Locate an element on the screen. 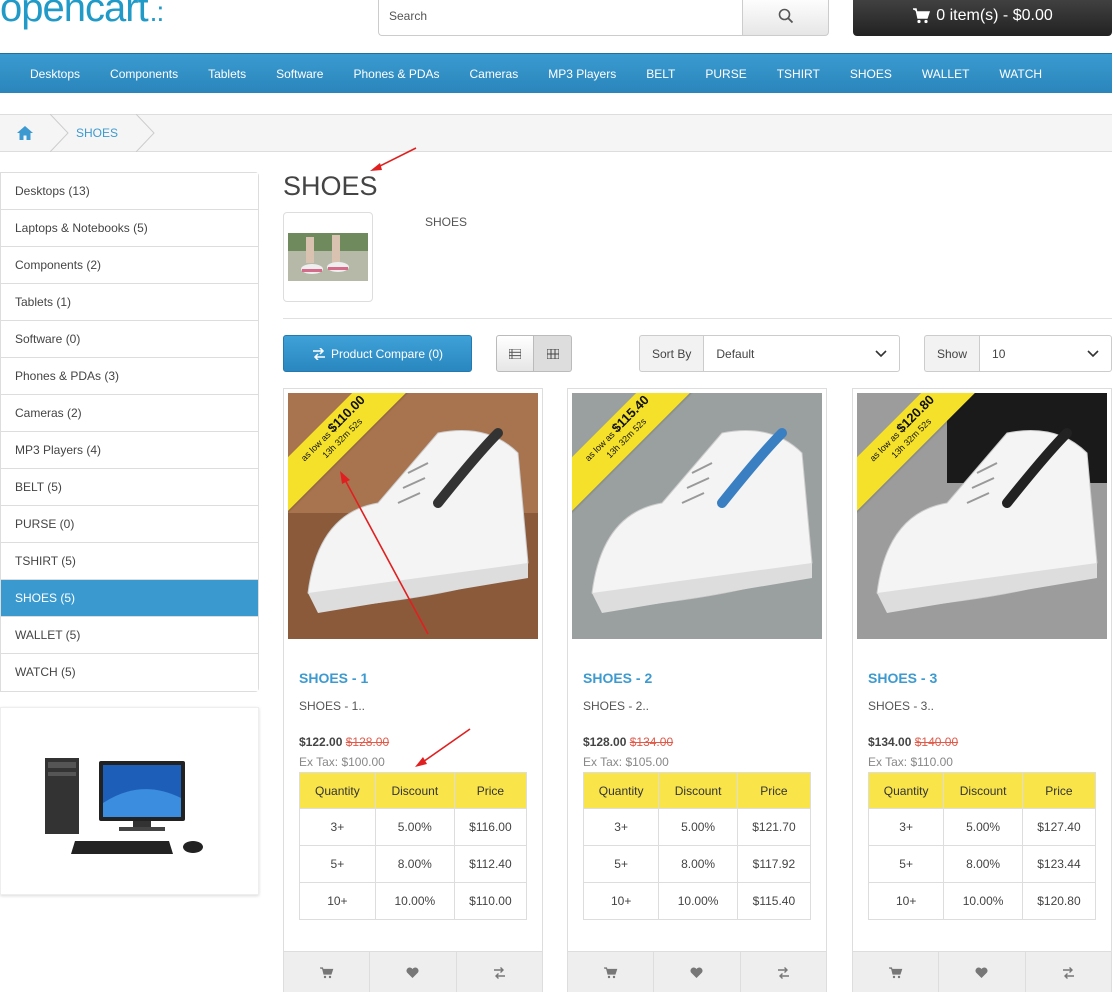  discount-row: 5+ 8.00% $123.44 is located at coordinates (982, 864).